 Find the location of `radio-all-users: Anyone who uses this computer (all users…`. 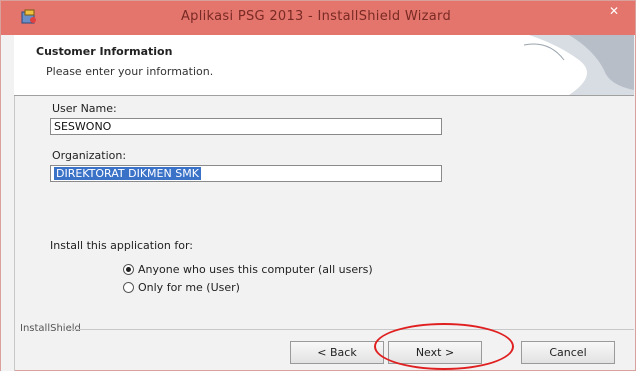

radio-all-users: Anyone who uses this computer (all users… is located at coordinates (248, 269).